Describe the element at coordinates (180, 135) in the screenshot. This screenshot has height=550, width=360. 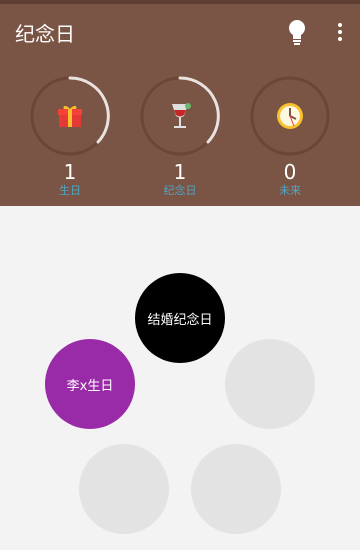
I see `stat-anniversary: 1 纪念日` at that location.